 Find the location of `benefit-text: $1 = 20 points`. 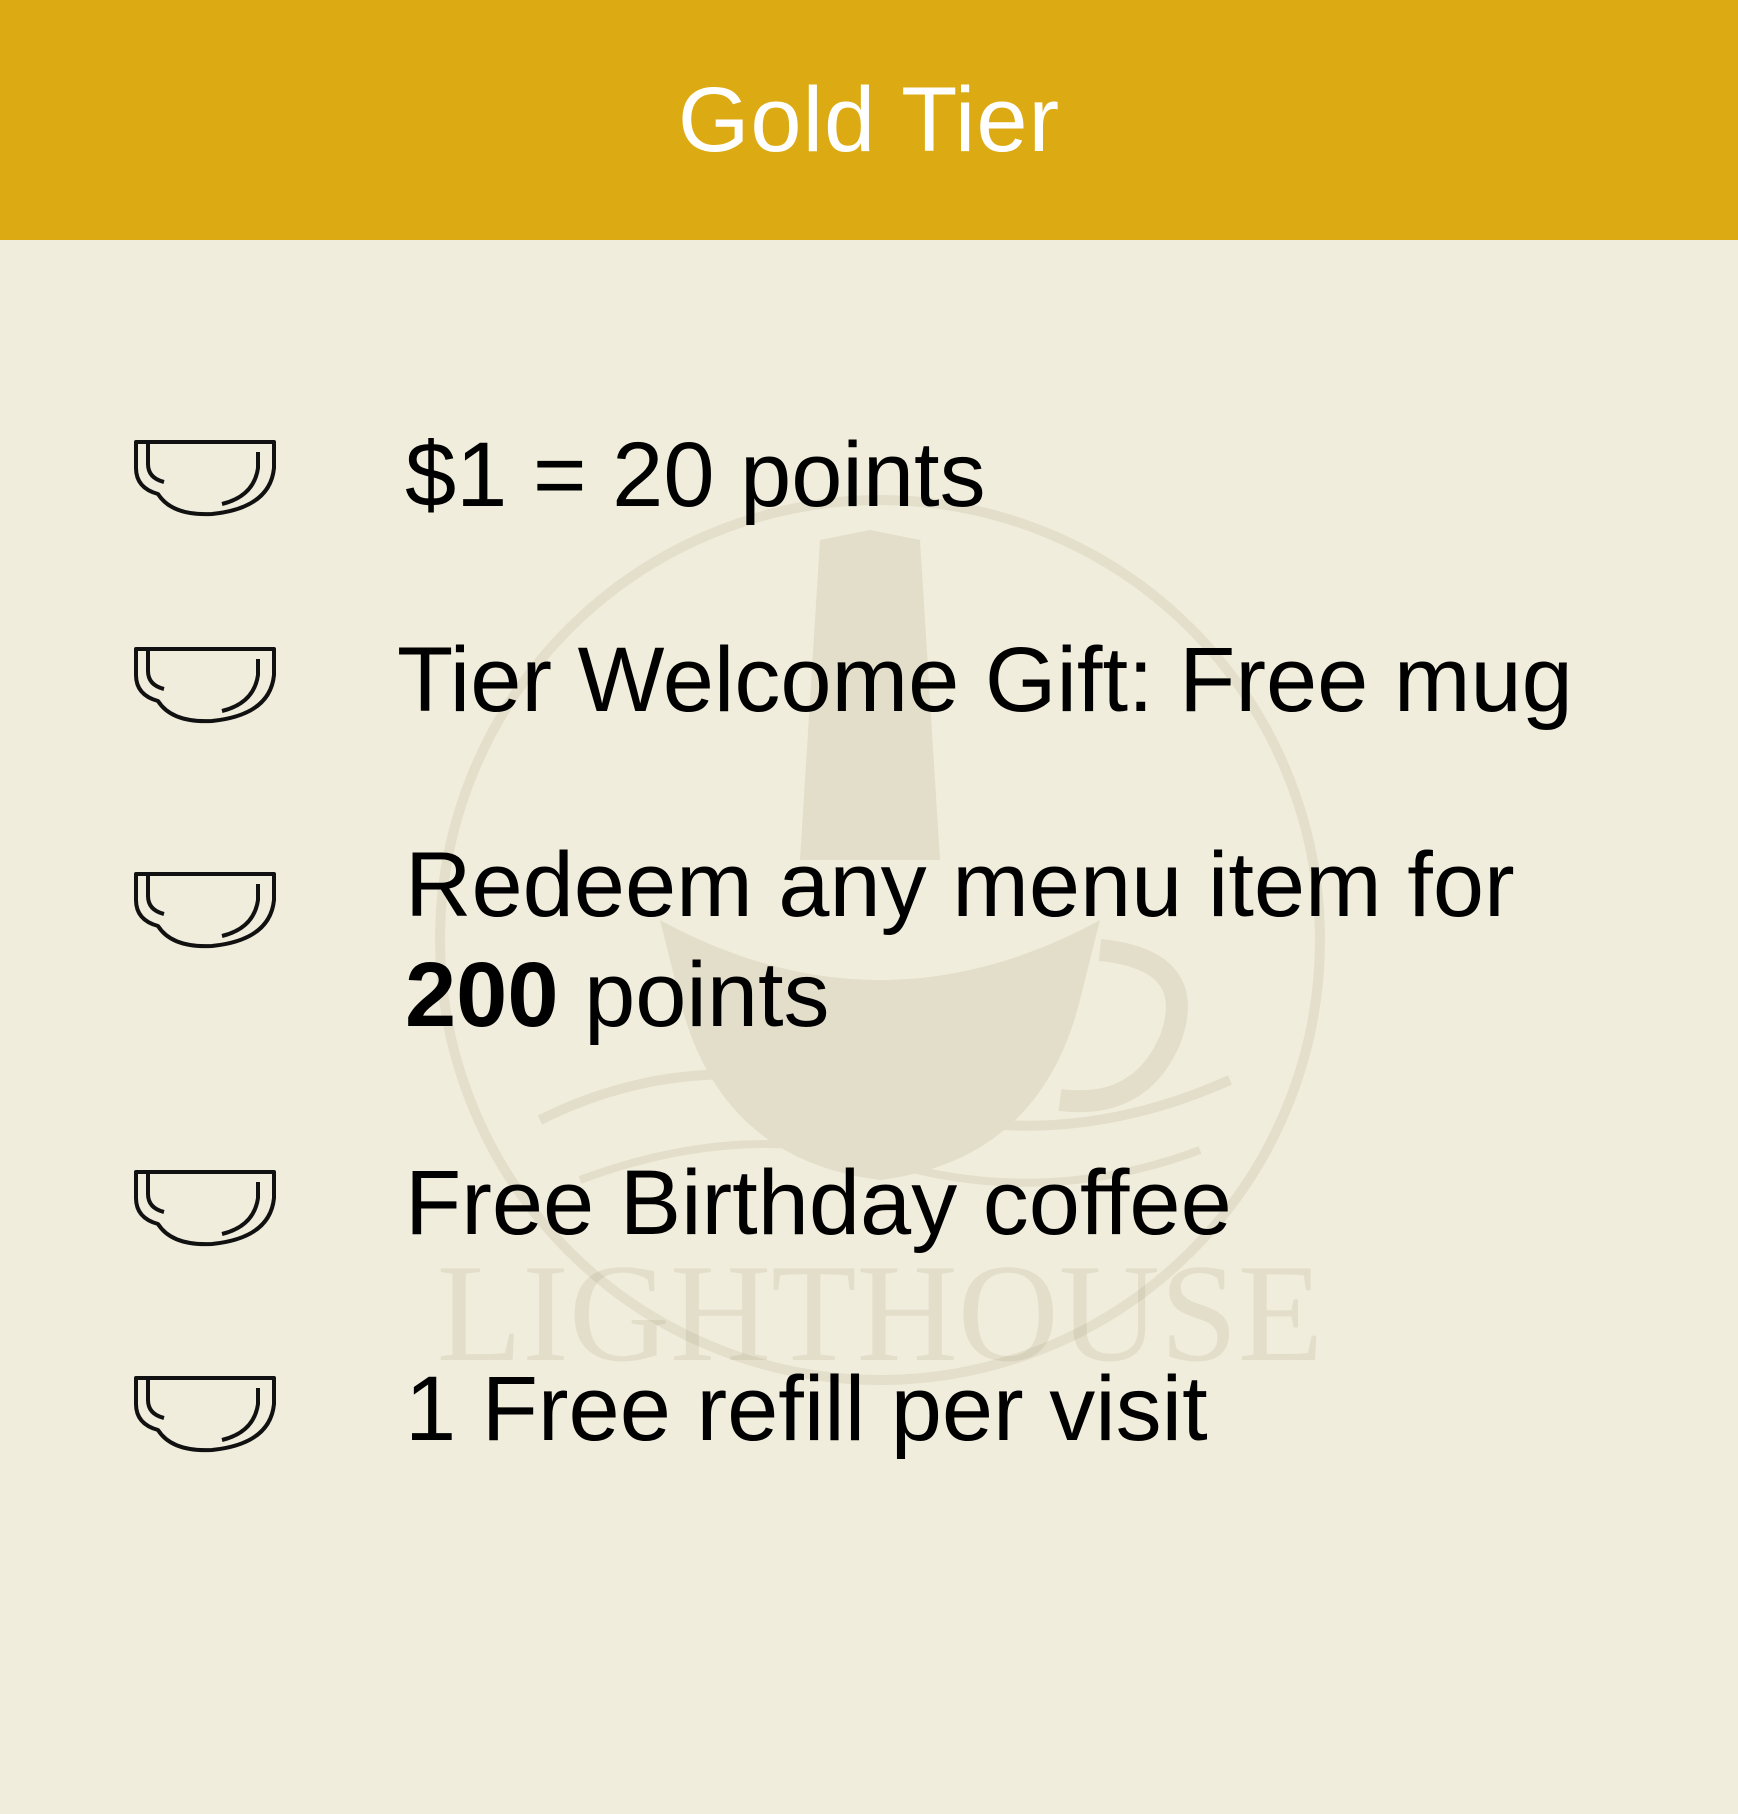

benefit-text: $1 = 20 points is located at coordinates (695, 475).